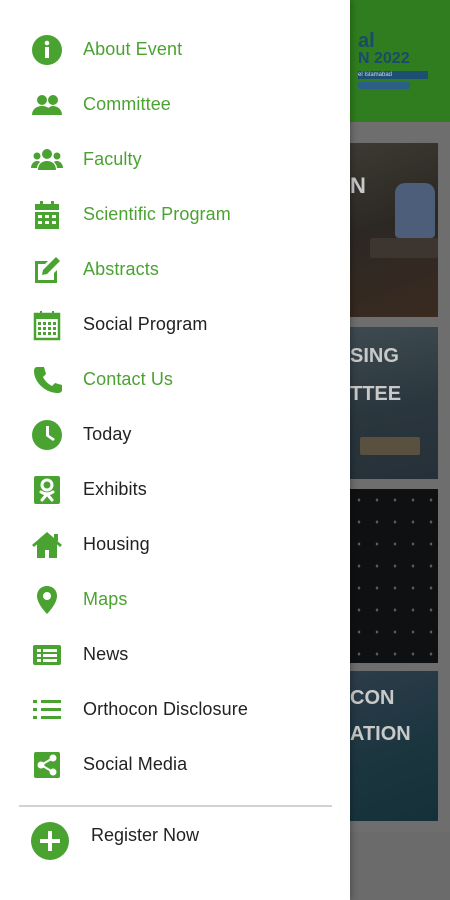 The height and width of the screenshot is (900, 450). Describe the element at coordinates (47, 105) in the screenshot. I see `users-icon` at that location.